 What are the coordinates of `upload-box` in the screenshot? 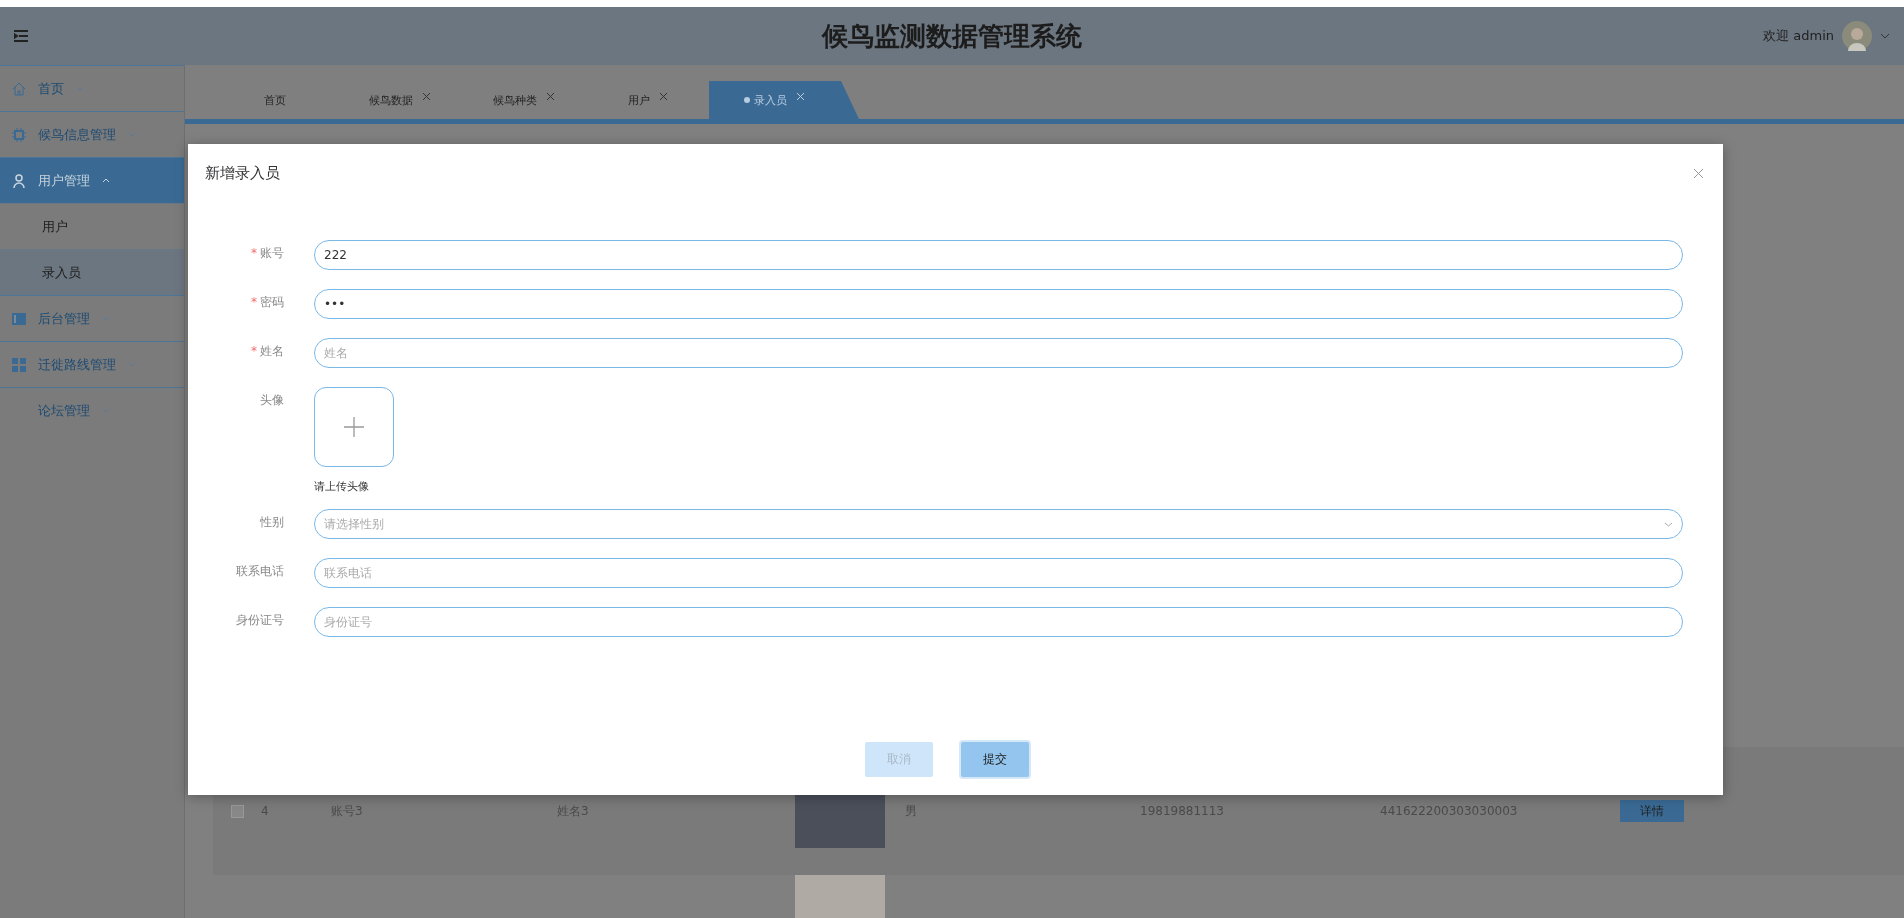 It's located at (354, 427).